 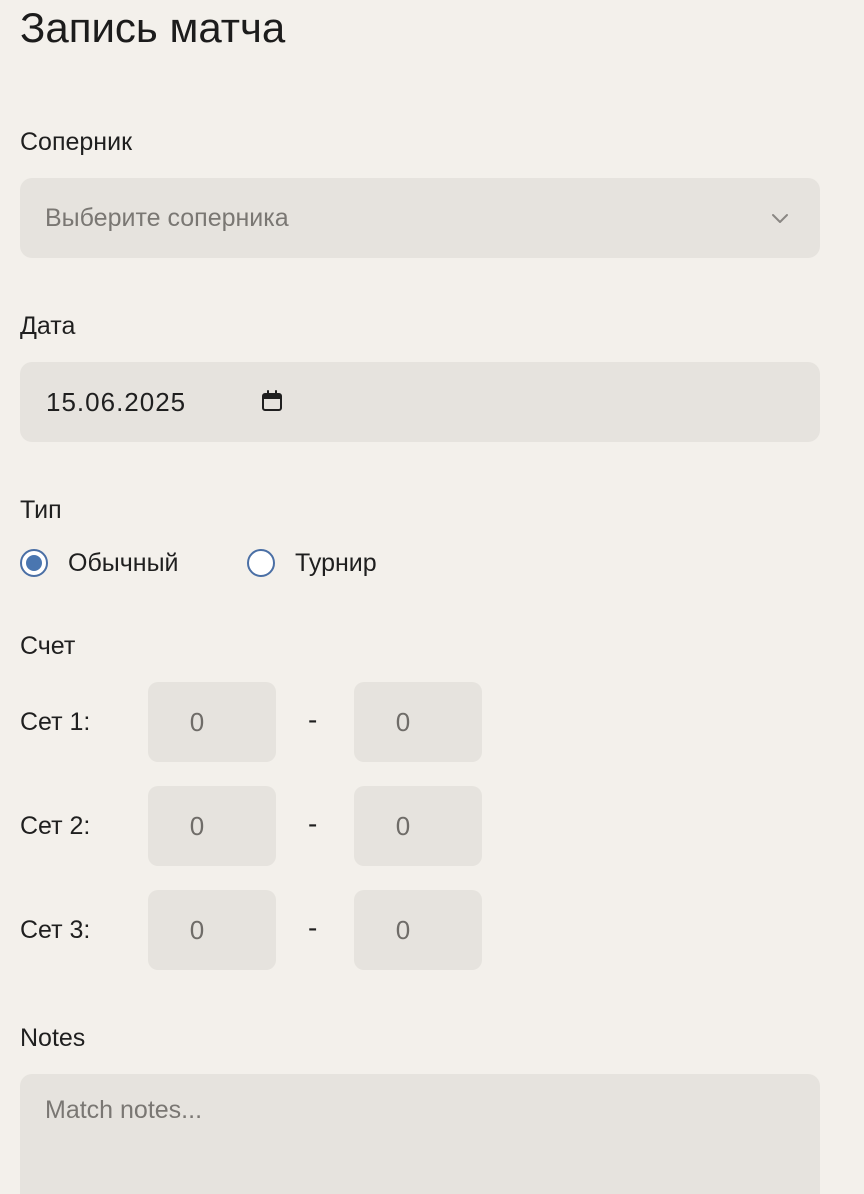 I want to click on type-option-regular: Обычный, so click(x=99, y=563).